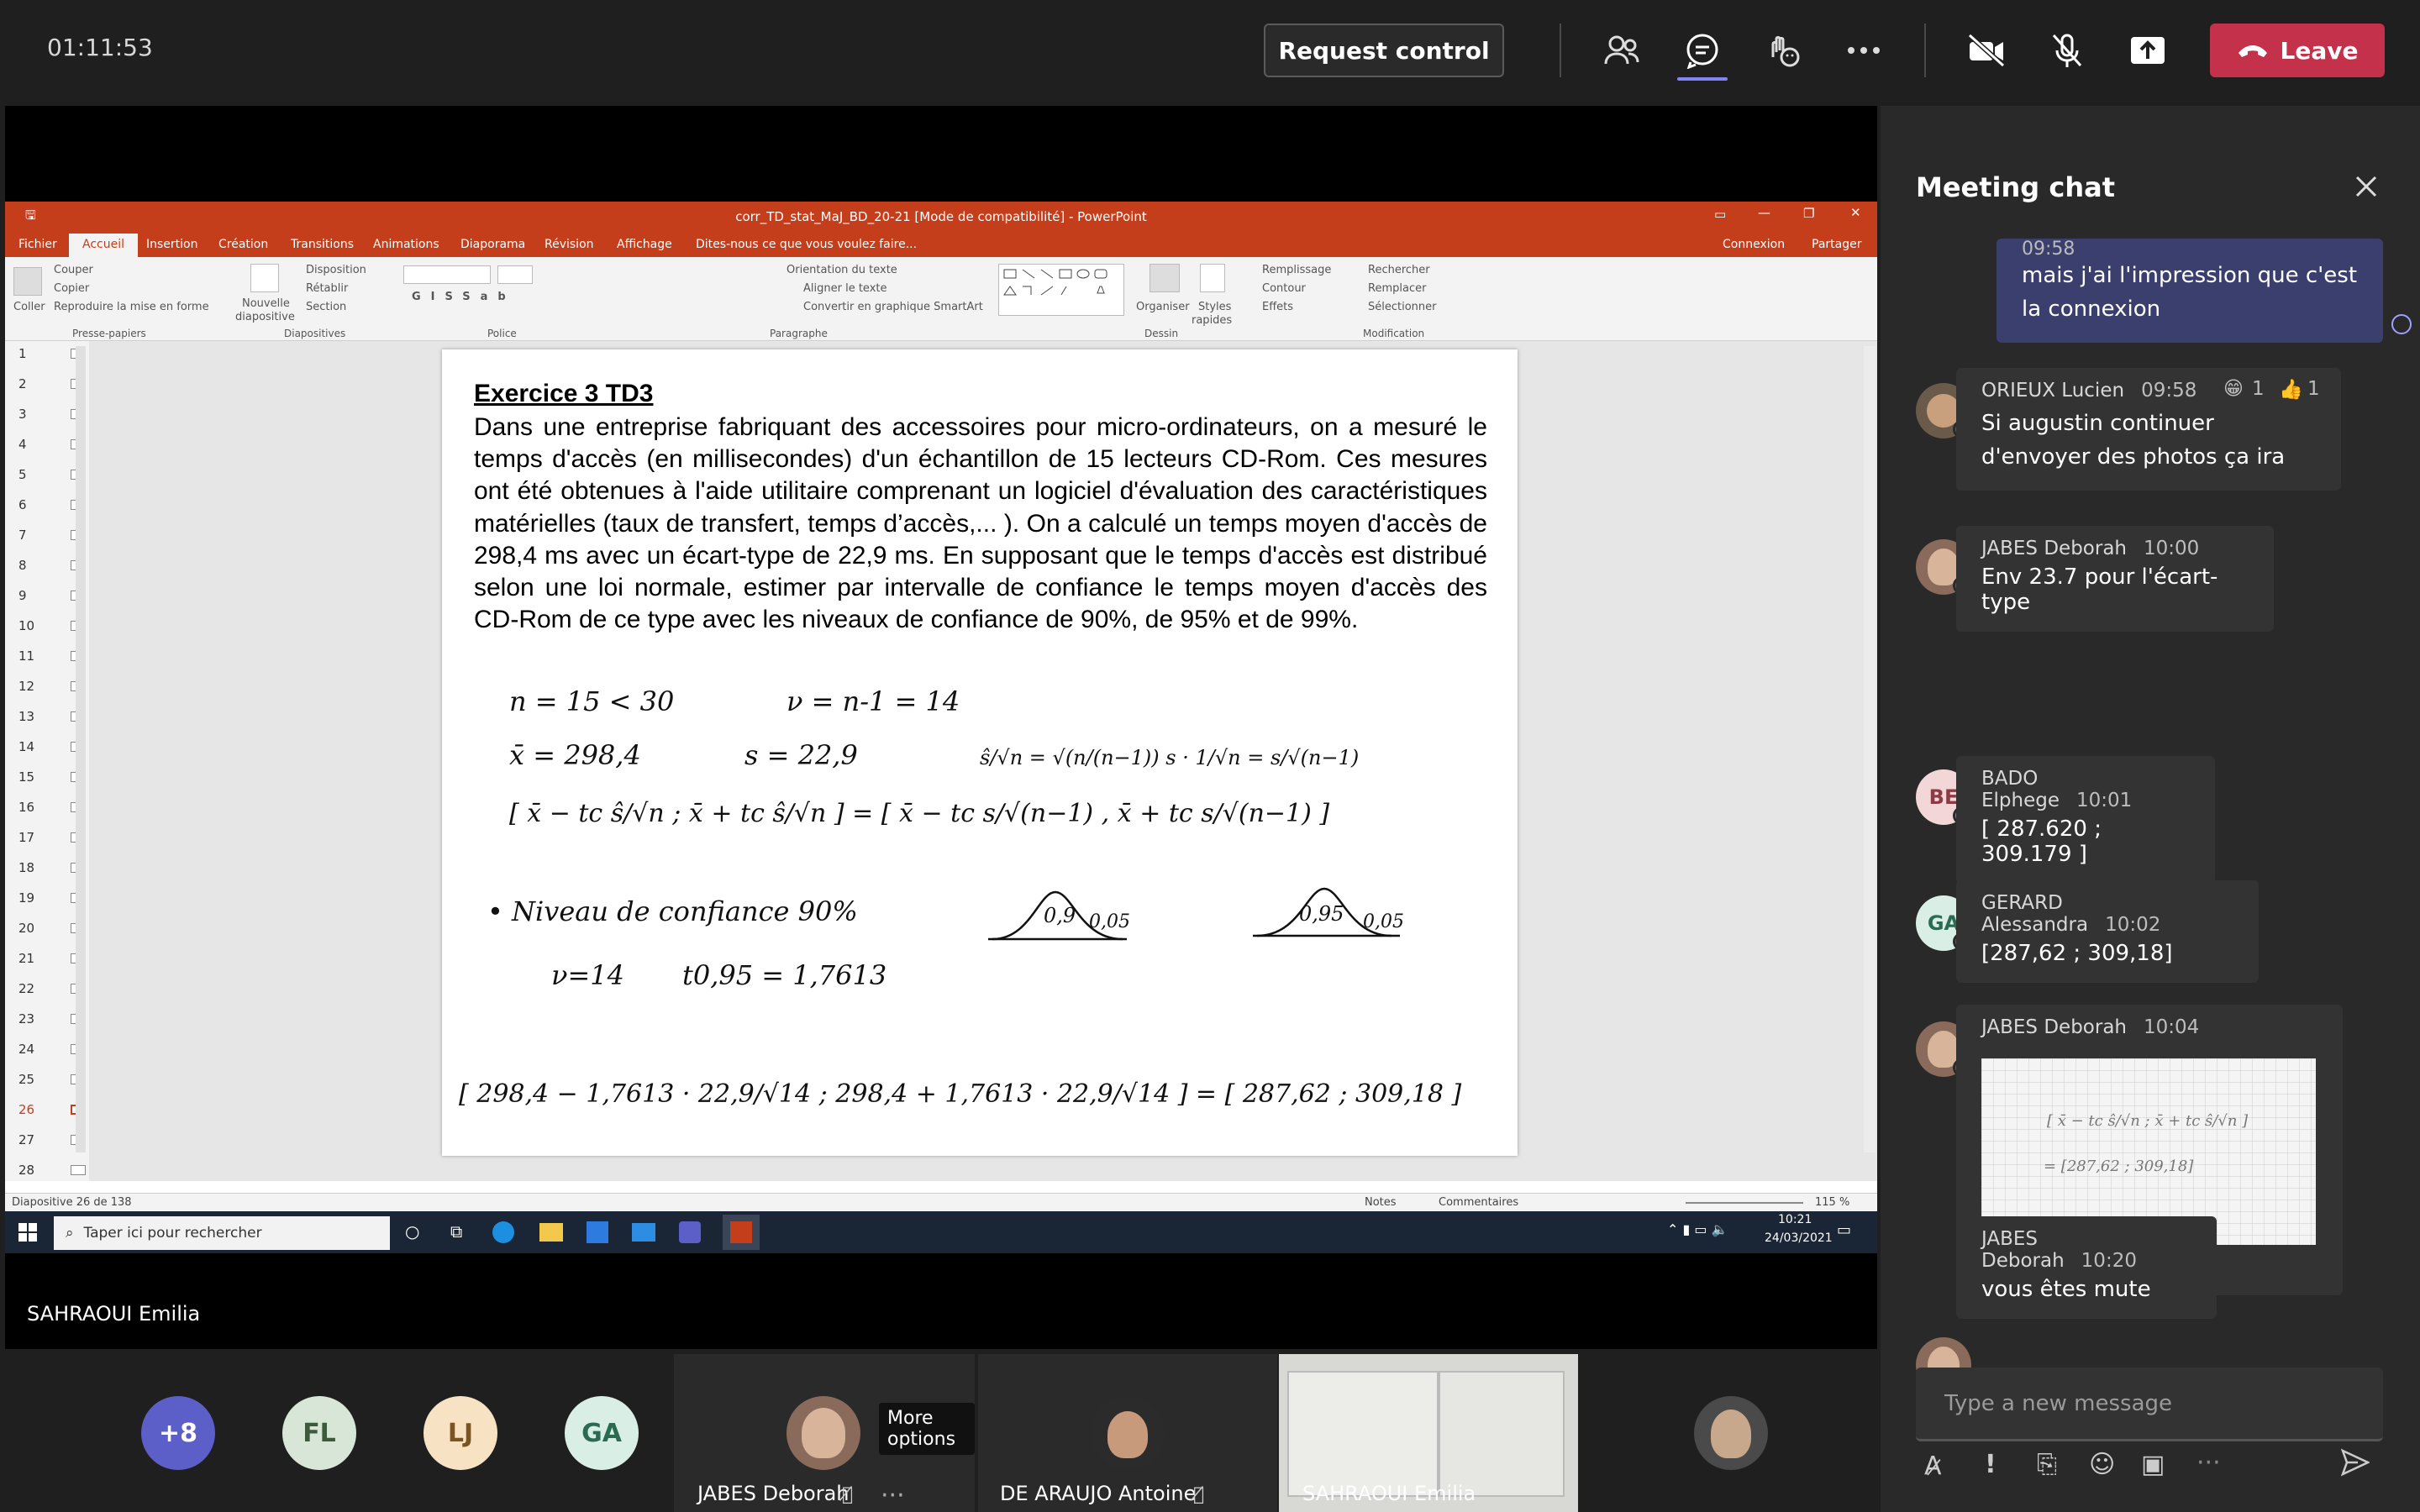 This screenshot has width=2420, height=1512. What do you see at coordinates (1384, 50) in the screenshot?
I see `request-control-button: Request control` at bounding box center [1384, 50].